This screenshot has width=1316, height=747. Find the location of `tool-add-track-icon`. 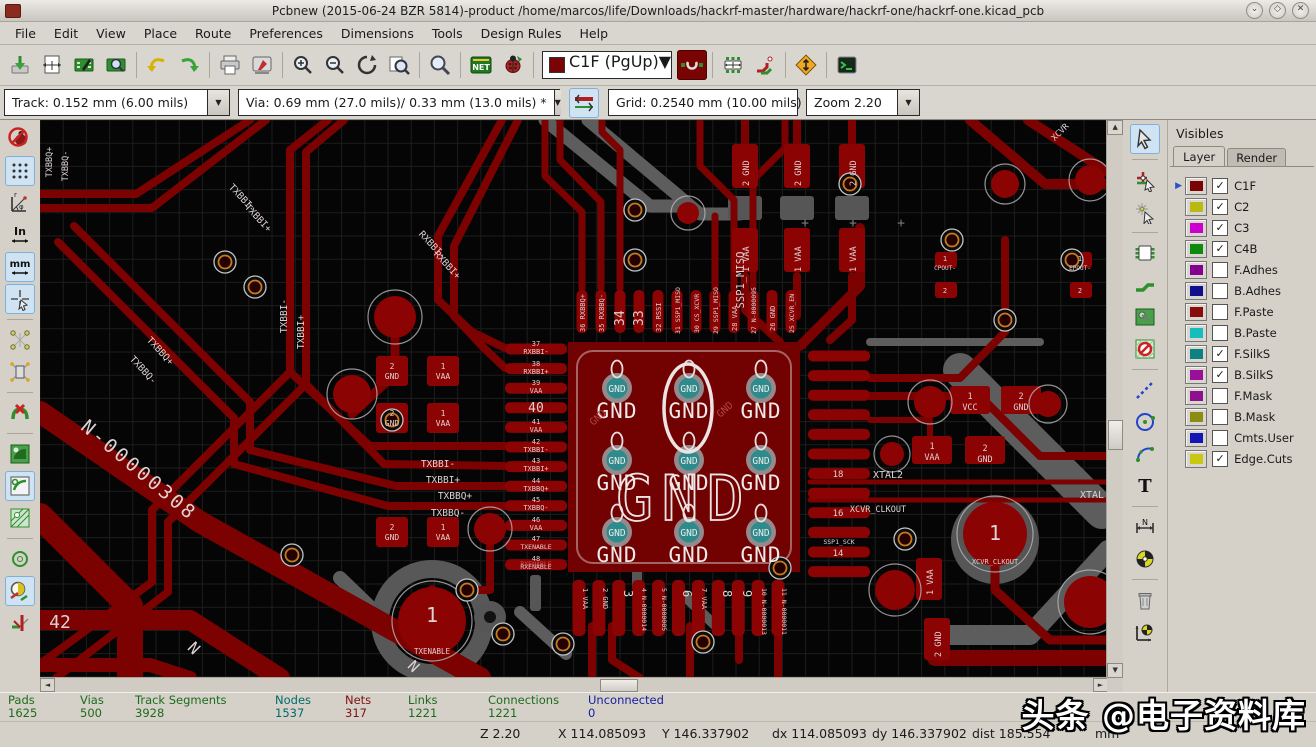

tool-add-track-icon is located at coordinates (1145, 285).